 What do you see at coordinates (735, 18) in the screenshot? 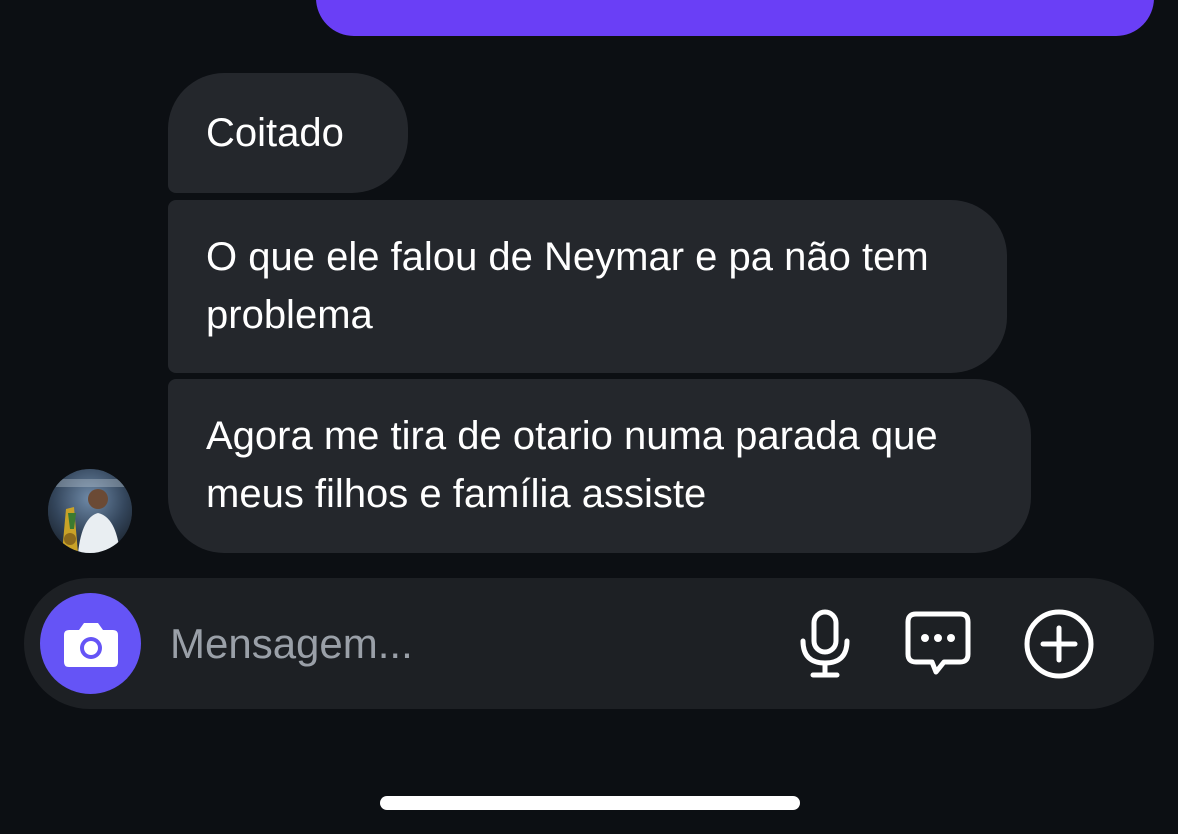
I see `sent-message-bubble` at bounding box center [735, 18].